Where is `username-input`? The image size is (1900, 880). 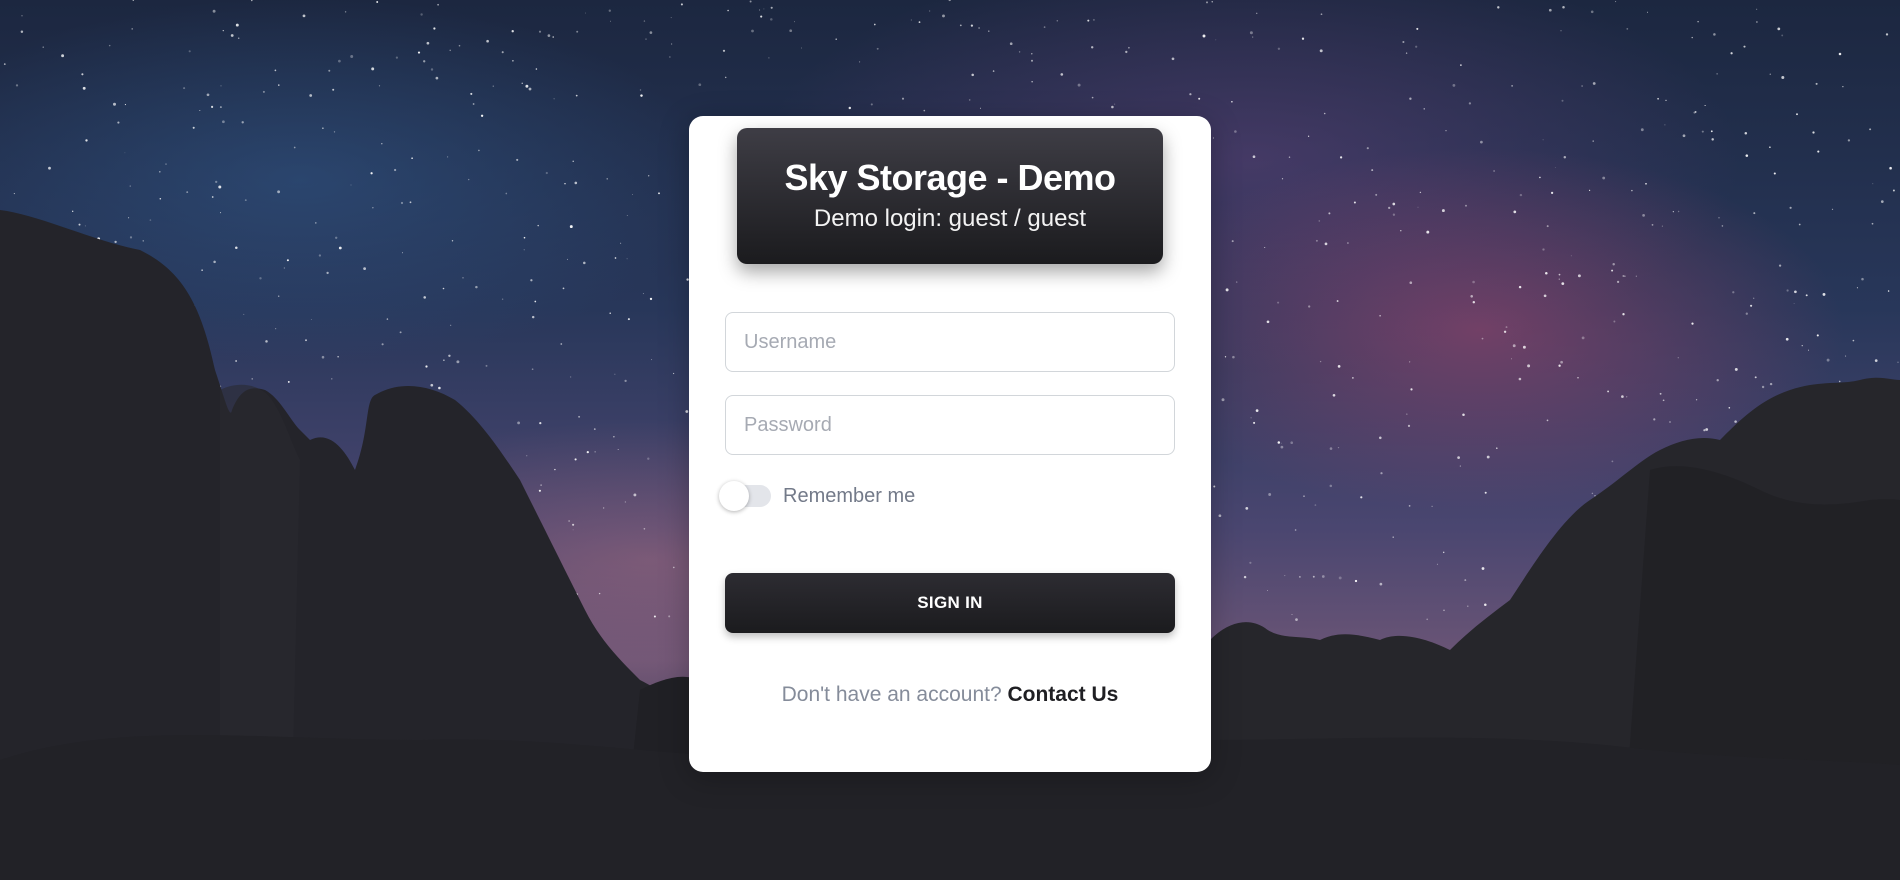
username-input is located at coordinates (950, 342).